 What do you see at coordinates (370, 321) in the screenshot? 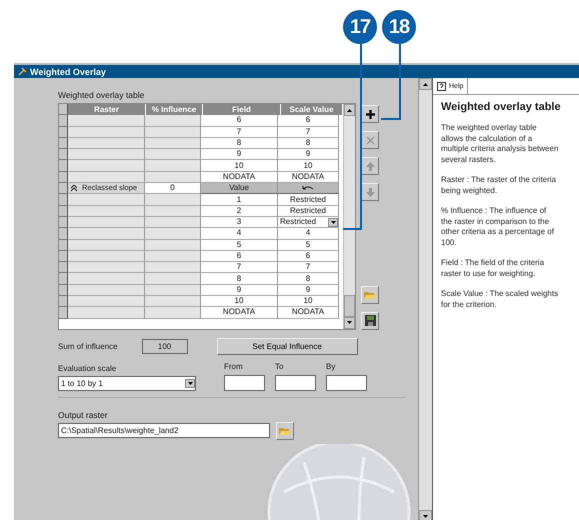
I see `save-button` at bounding box center [370, 321].